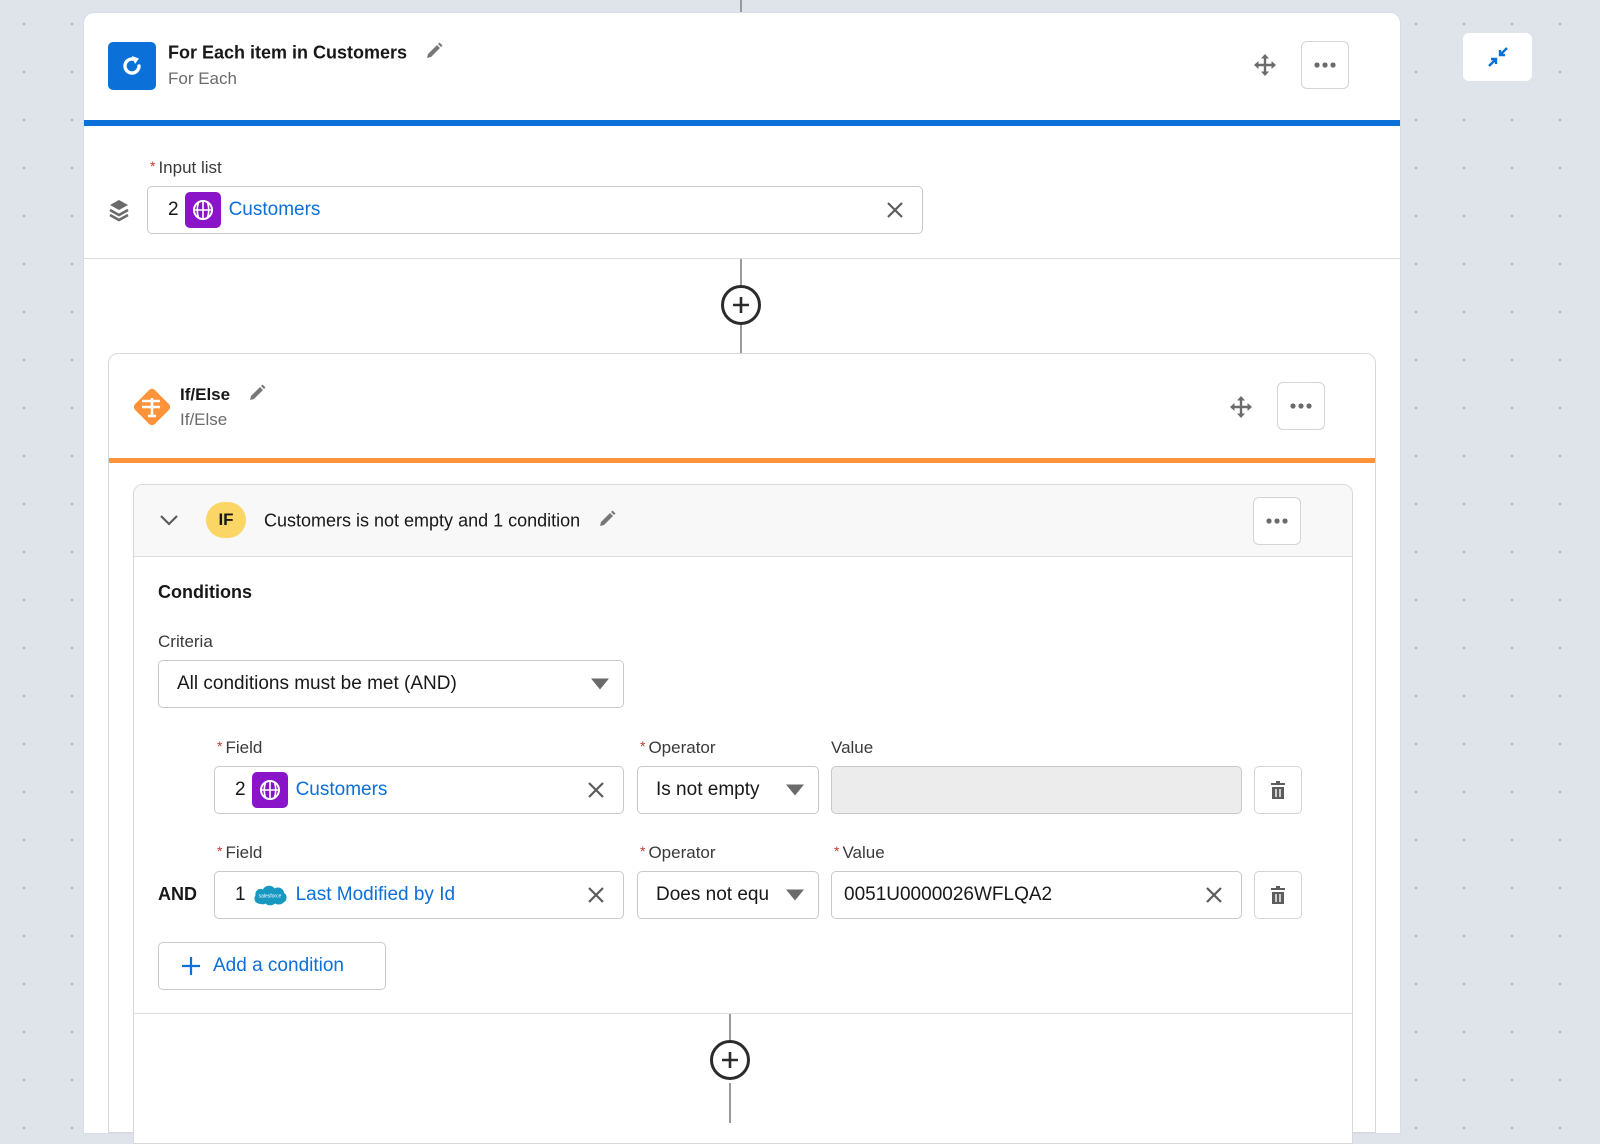  What do you see at coordinates (240, 894) in the screenshot?
I see `step-number: 1` at bounding box center [240, 894].